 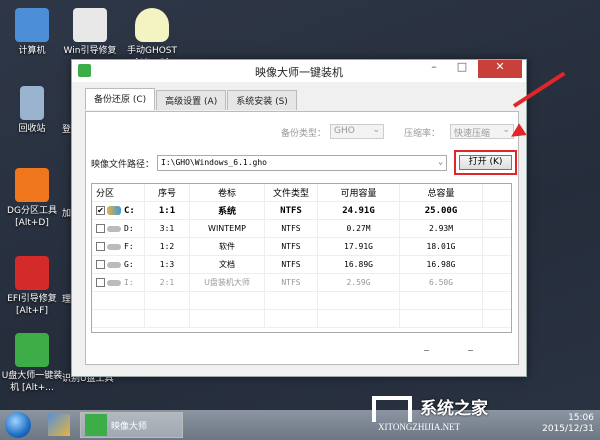 I want to click on column-header: 卷标, so click(x=227, y=192).